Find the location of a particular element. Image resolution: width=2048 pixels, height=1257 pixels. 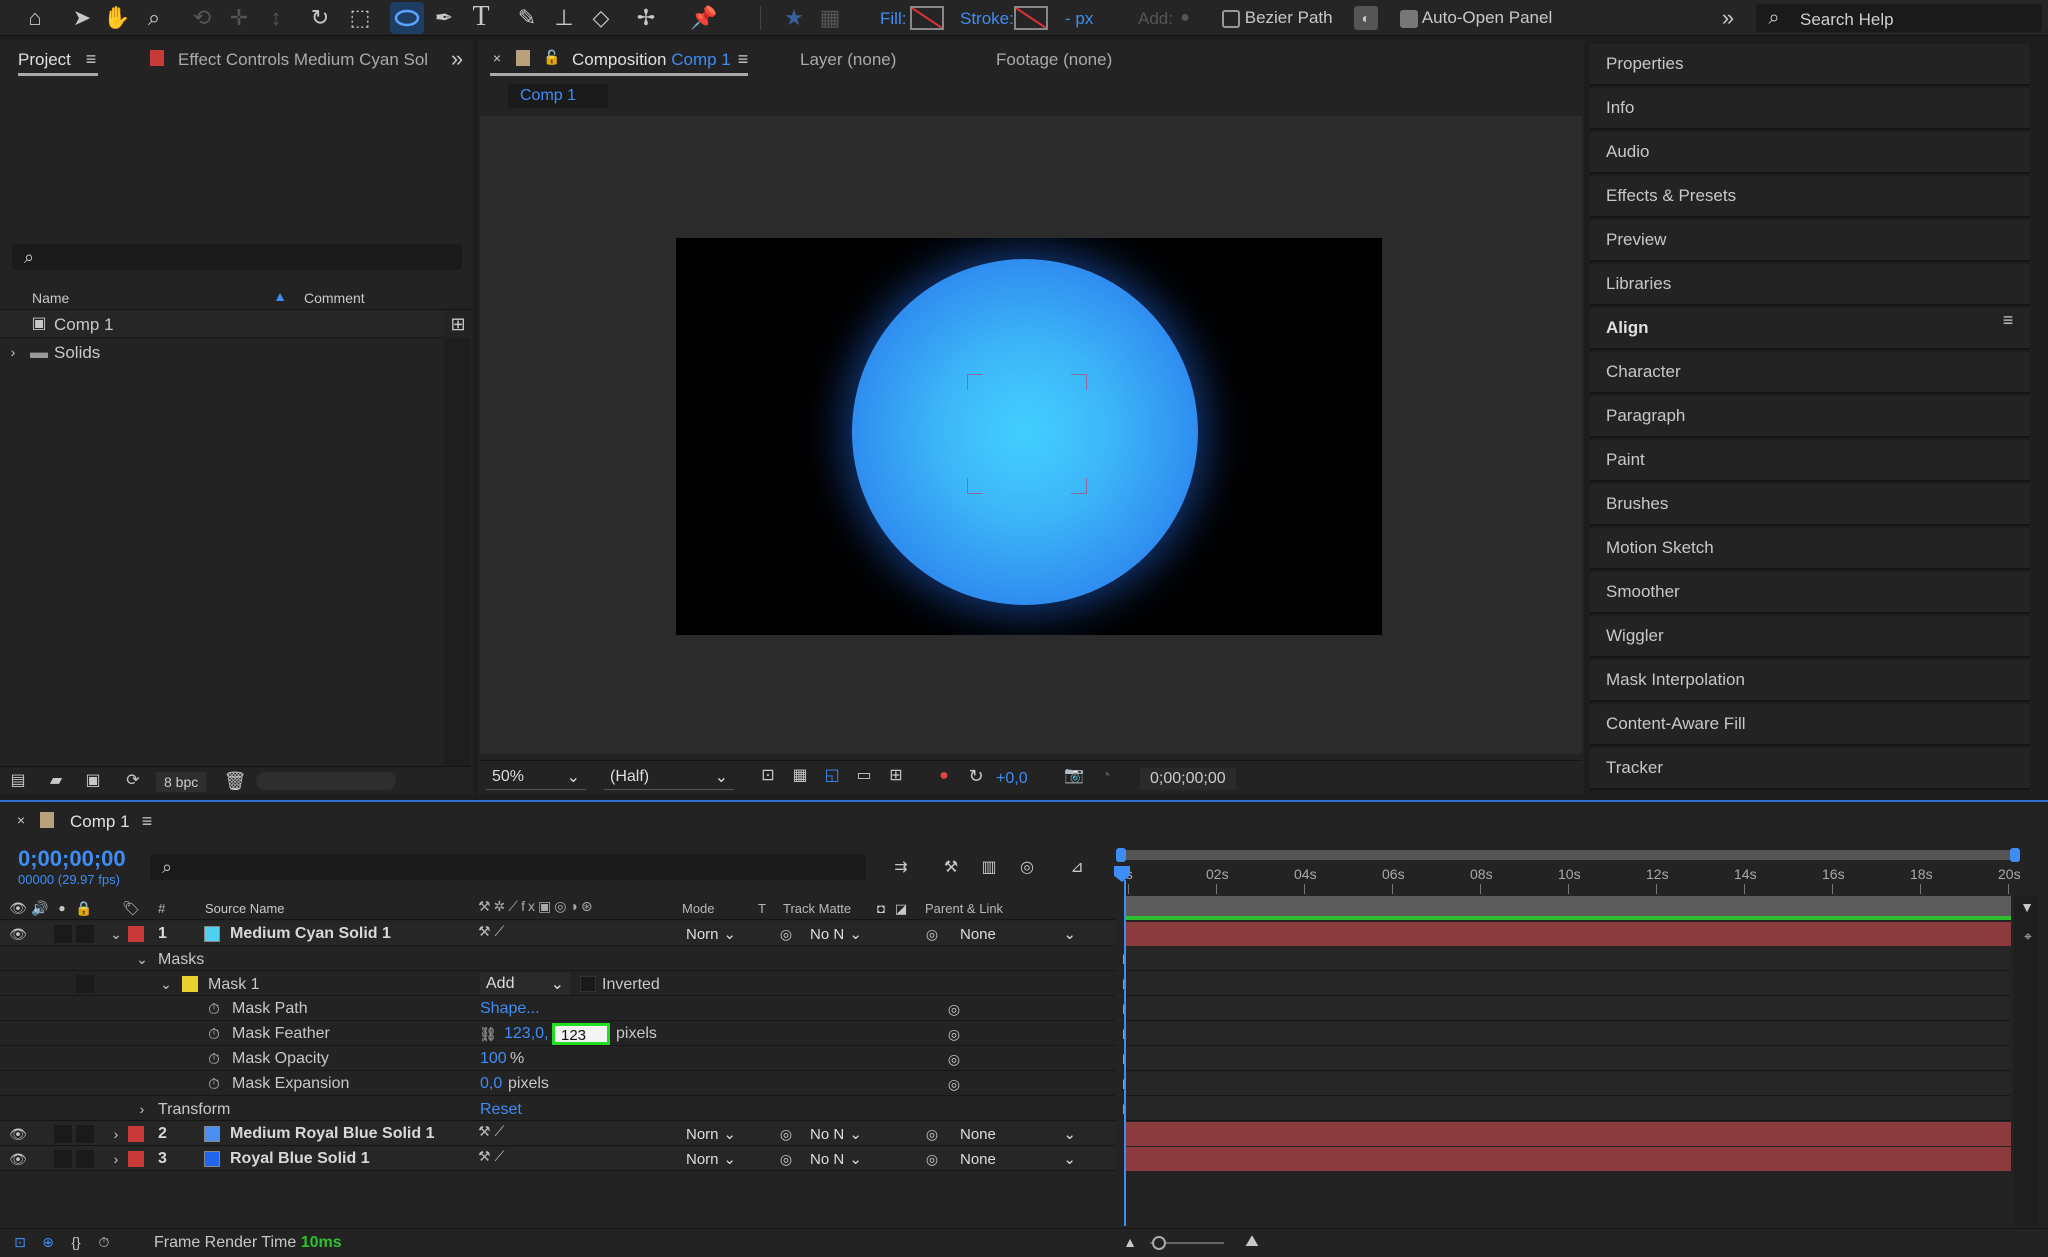

fast-previews-icon: ⊡ is located at coordinates (768, 776).